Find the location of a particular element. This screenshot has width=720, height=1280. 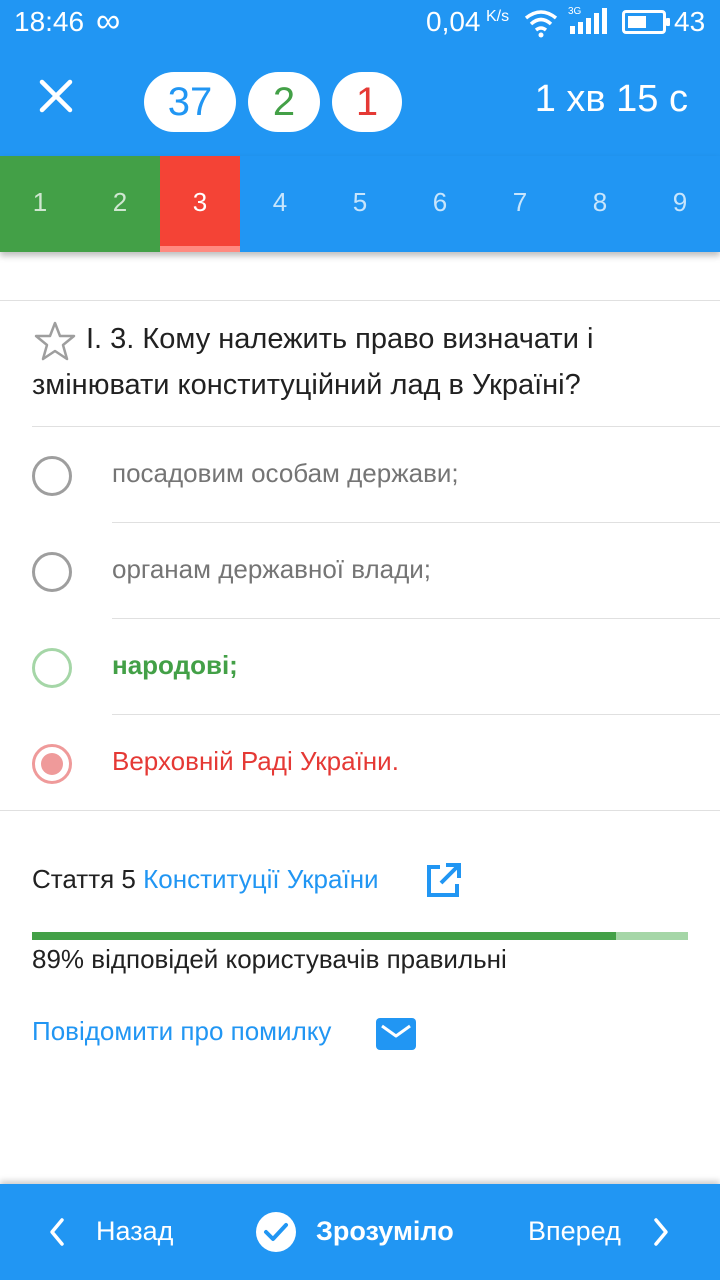

status-time: 18:46 is located at coordinates (49, 21).